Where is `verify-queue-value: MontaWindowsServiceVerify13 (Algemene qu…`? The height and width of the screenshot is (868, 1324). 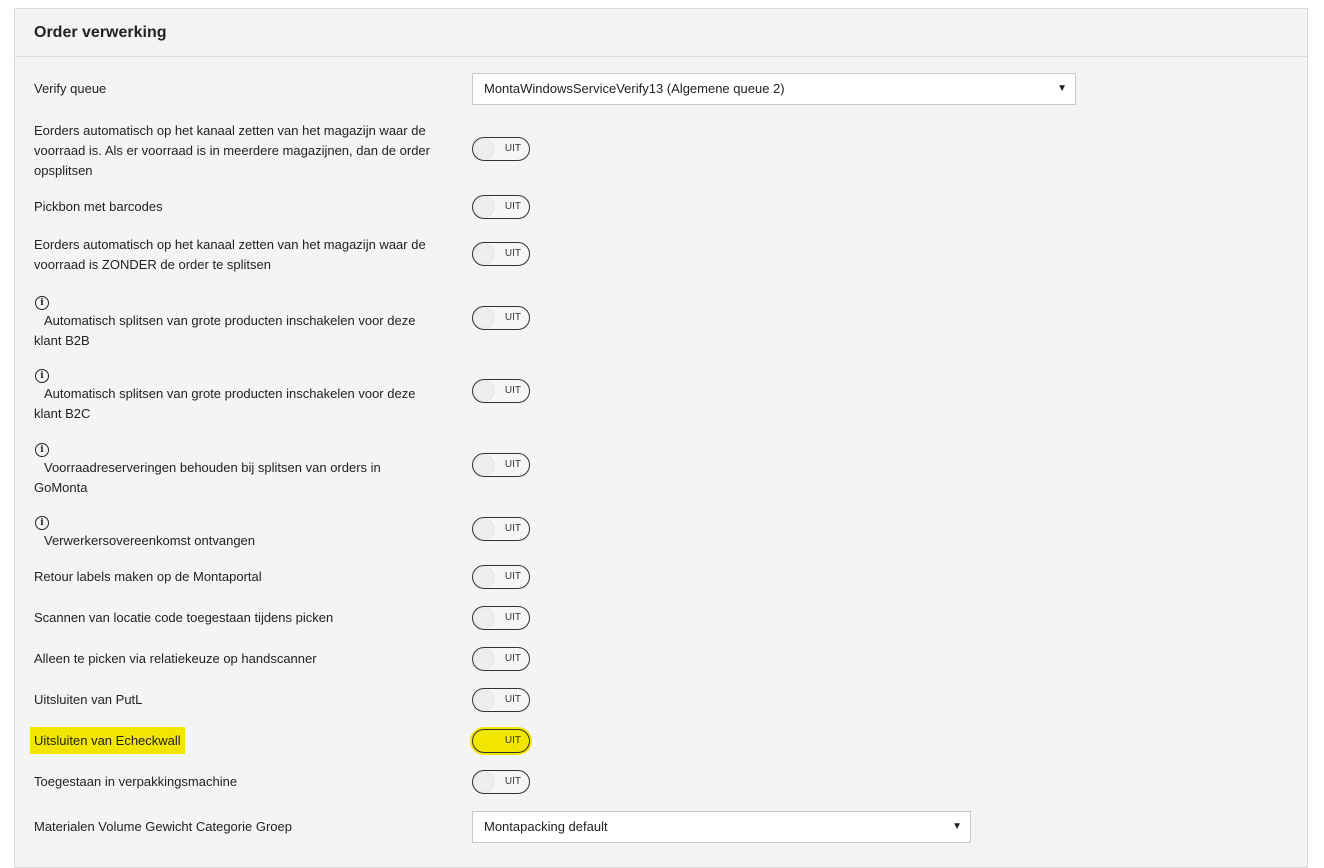
verify-queue-value: MontaWindowsServiceVerify13 (Algemene qu… is located at coordinates (634, 88).